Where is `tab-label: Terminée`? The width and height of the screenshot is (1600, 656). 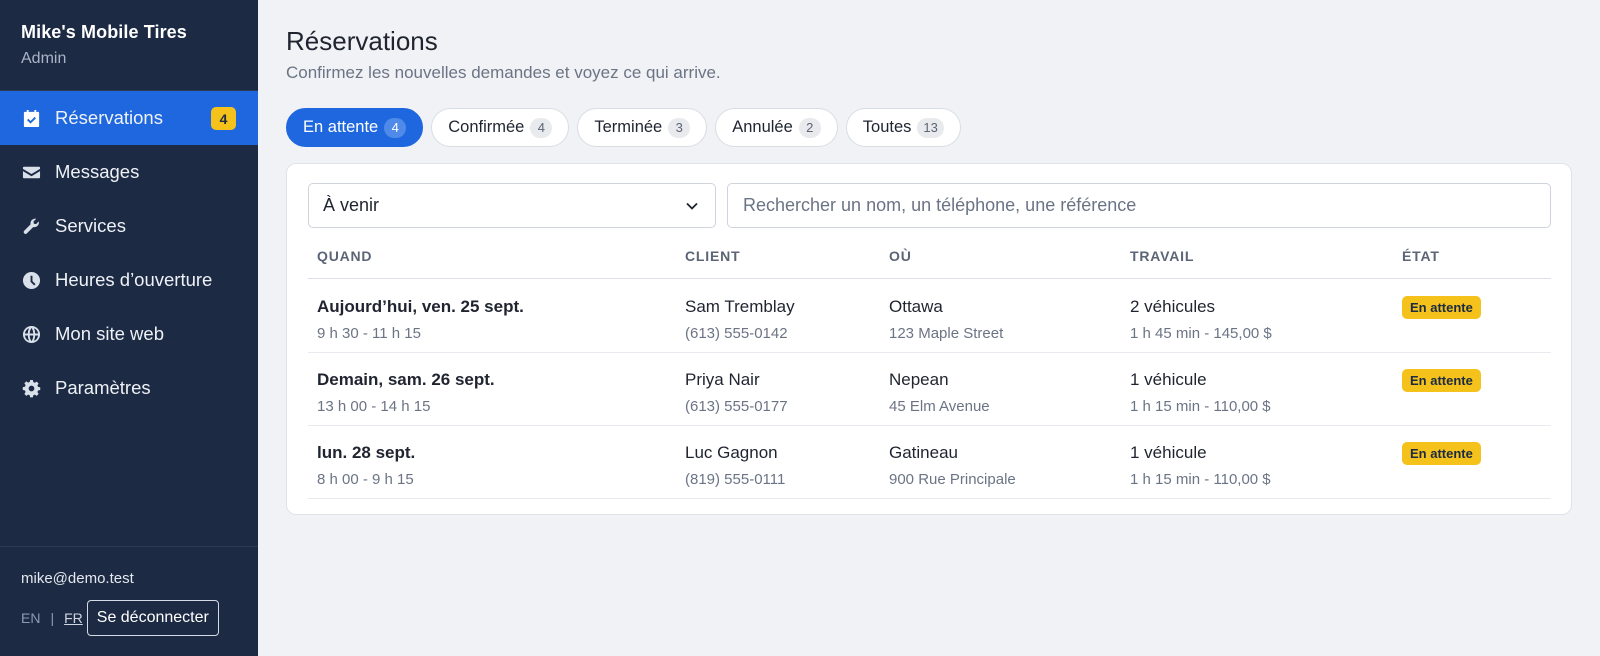
tab-label: Terminée is located at coordinates (628, 127).